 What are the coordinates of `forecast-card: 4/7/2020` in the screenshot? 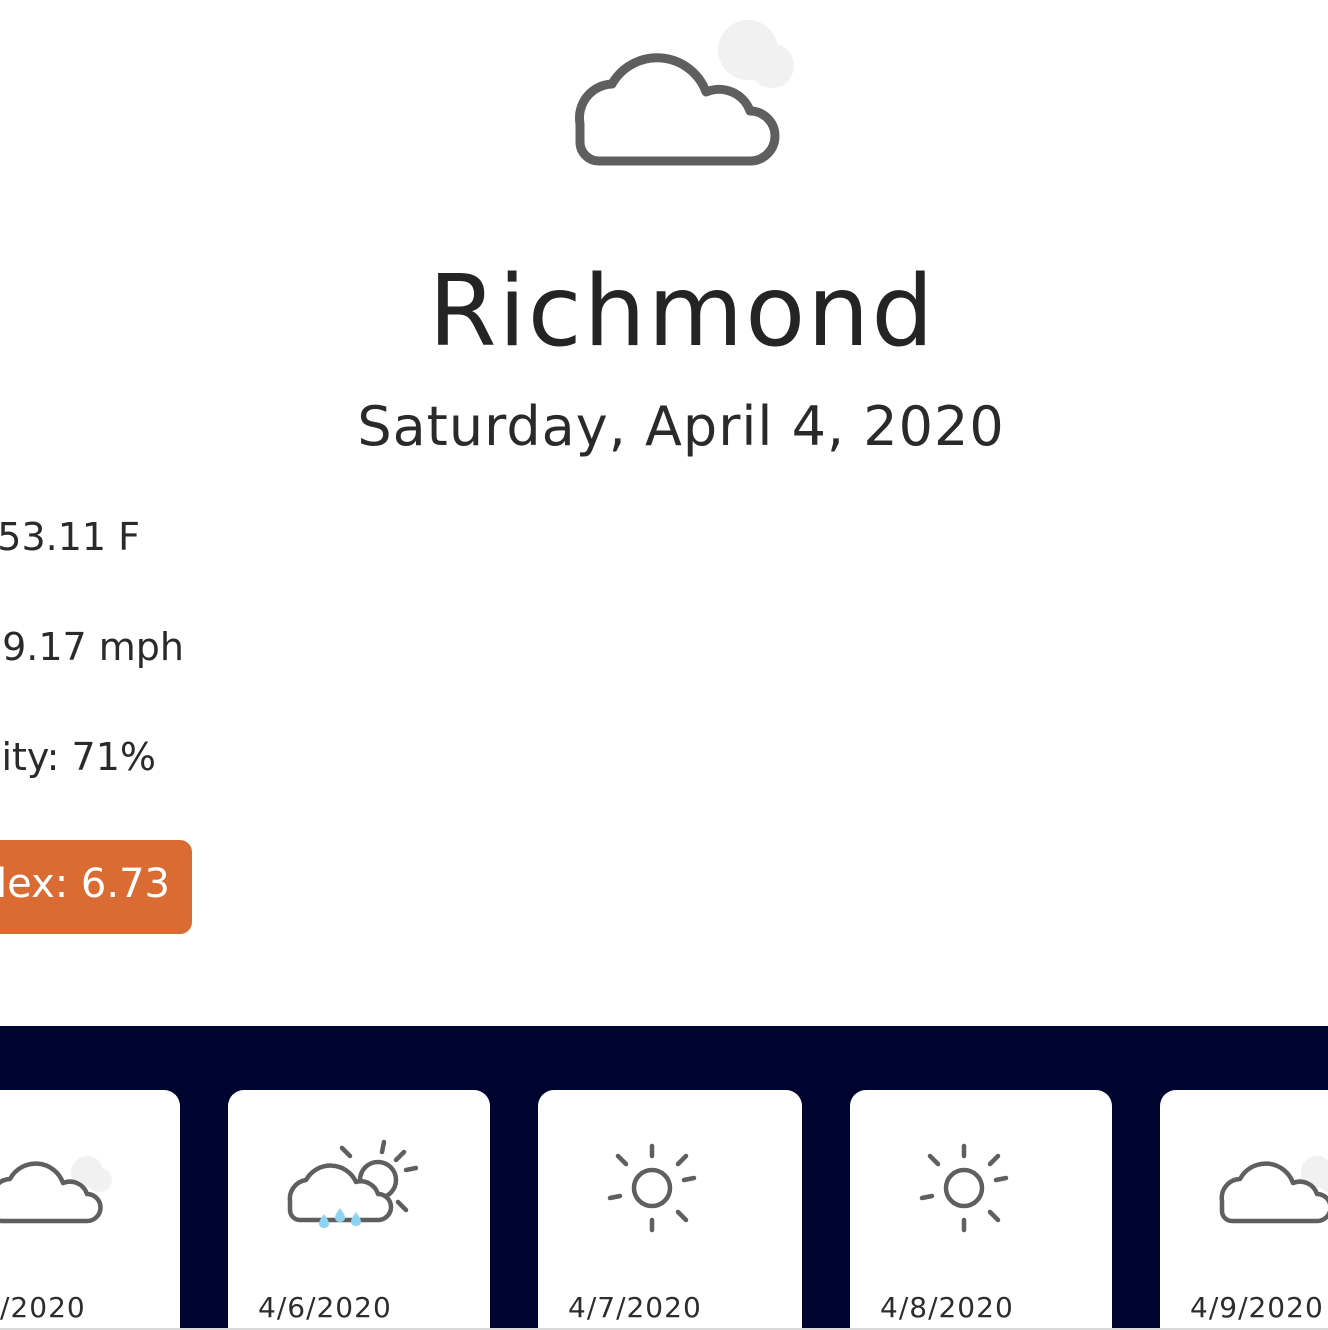 It's located at (670, 1210).